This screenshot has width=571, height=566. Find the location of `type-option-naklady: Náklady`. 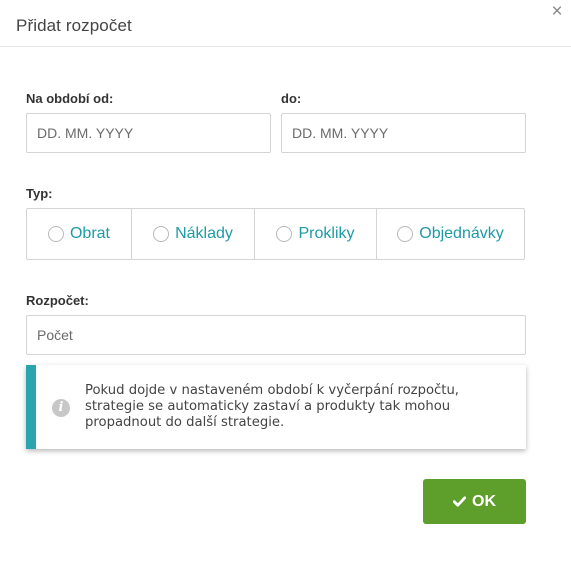

type-option-naklady: Náklady is located at coordinates (193, 234).